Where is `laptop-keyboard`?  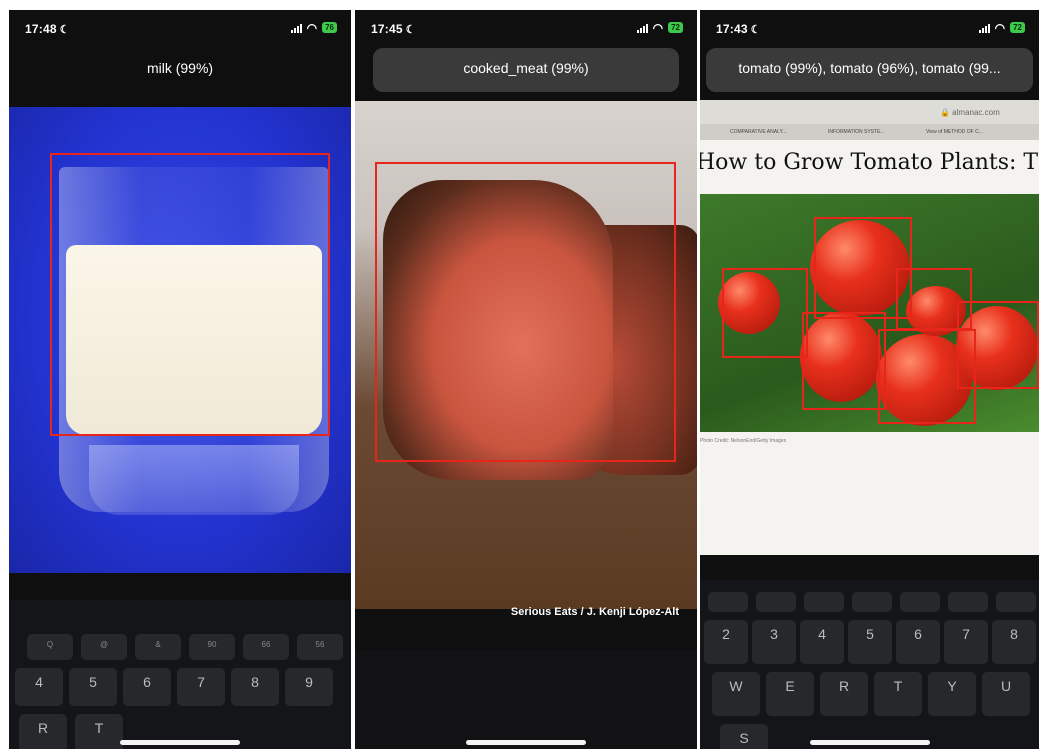 laptop-keyboard is located at coordinates (526, 699).